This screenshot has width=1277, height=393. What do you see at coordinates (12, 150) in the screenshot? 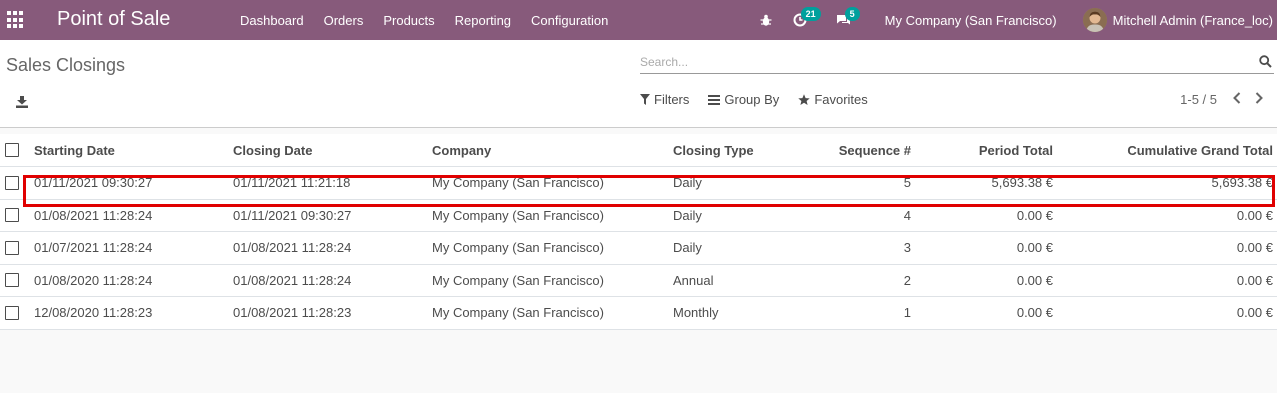
I see `select-all-checkbox` at bounding box center [12, 150].